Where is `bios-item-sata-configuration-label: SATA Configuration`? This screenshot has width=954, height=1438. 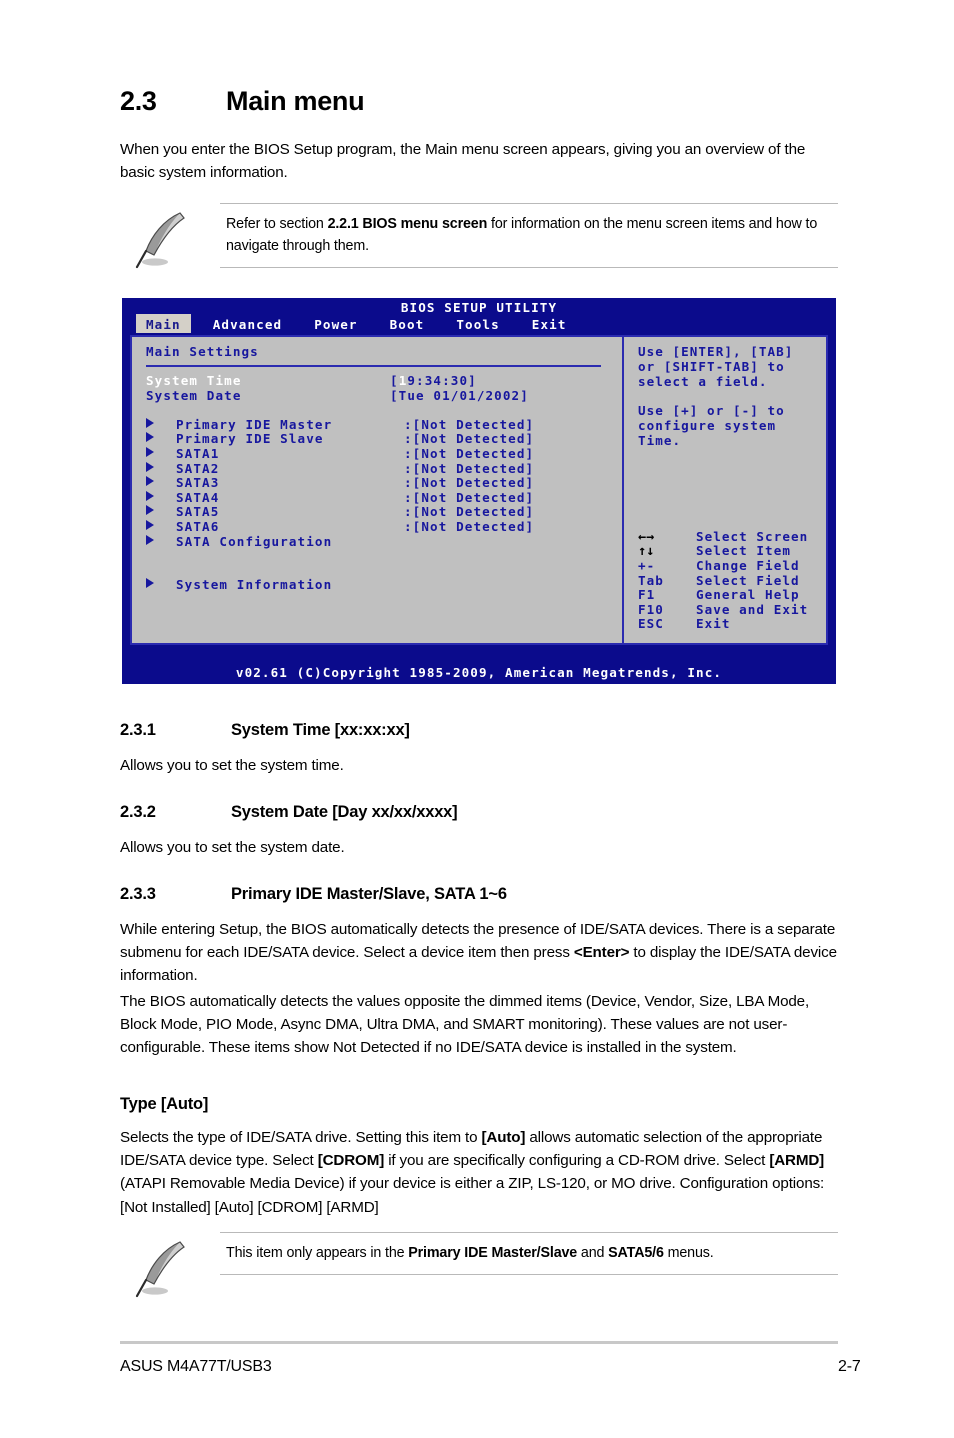
bios-item-sata-configuration-label: SATA Configuration is located at coordinates (254, 541).